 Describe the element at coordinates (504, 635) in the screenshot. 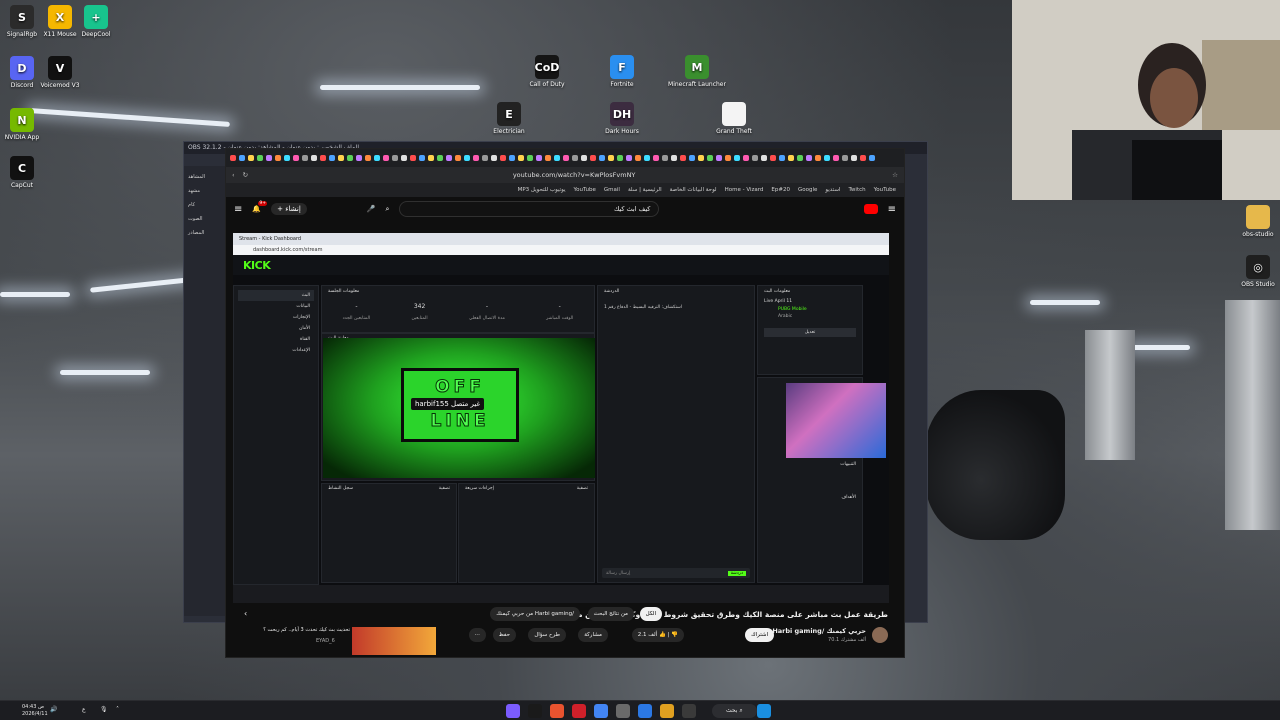

I see `save-button: حفظ` at that location.